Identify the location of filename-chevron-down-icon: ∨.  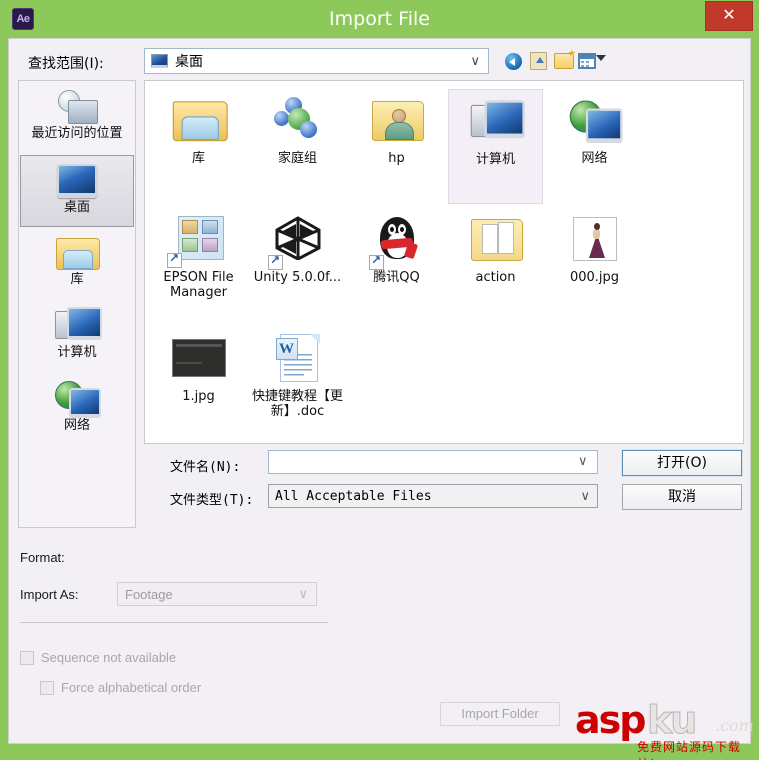
(583, 461).